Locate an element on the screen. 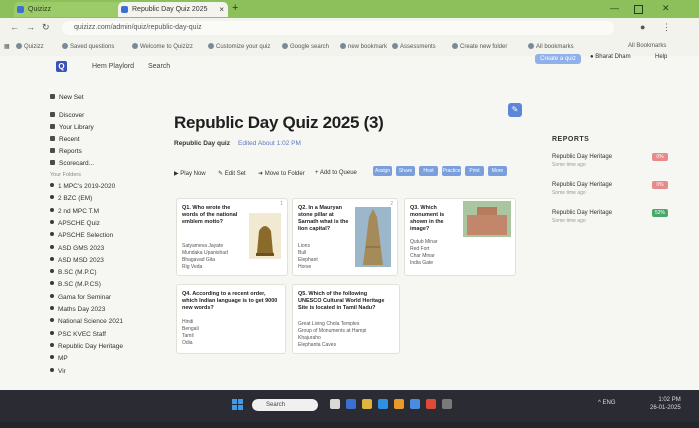 The width and height of the screenshot is (699, 428). sidebar-folder-item: 2 nd MPC T.M is located at coordinates (74, 211).